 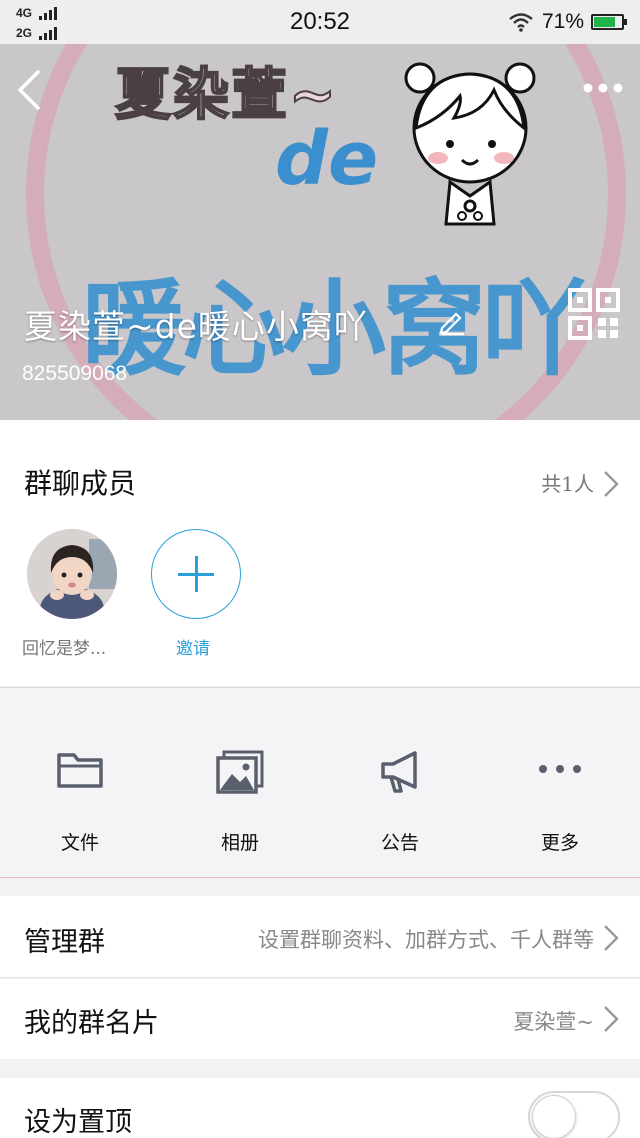 I want to click on my-group-card-row: 我的群名片 夏染萱~, so click(x=320, y=1019).